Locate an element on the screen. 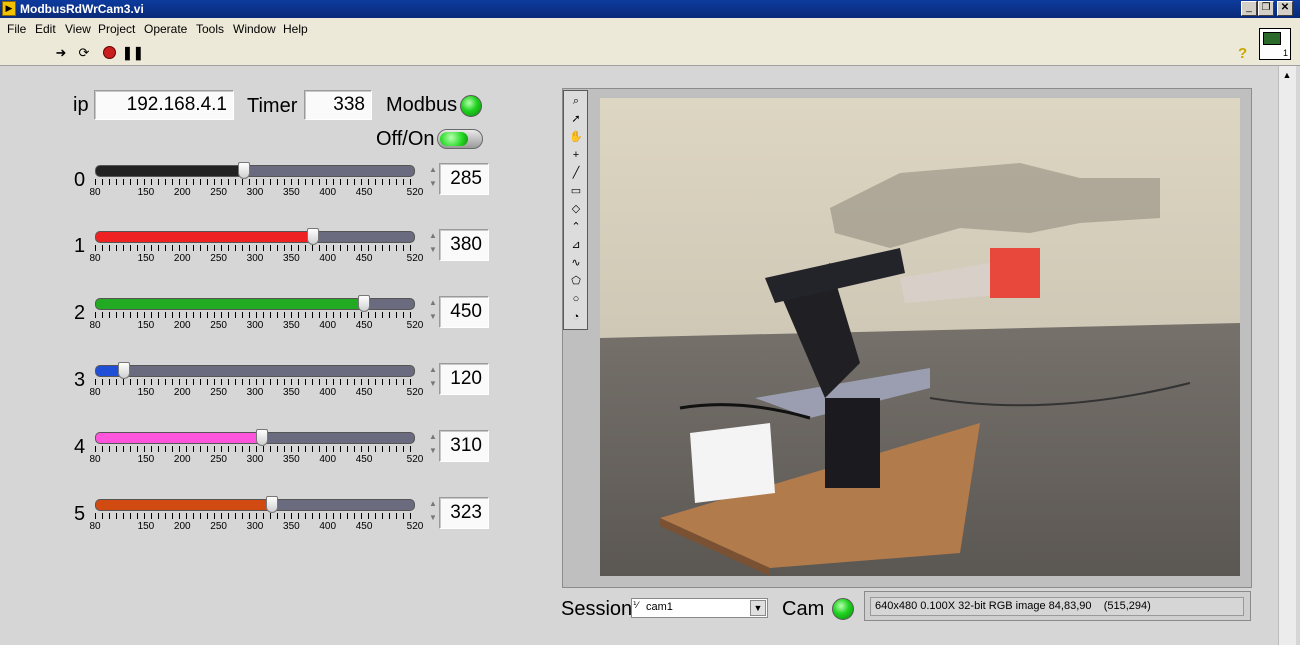 The width and height of the screenshot is (1300, 645). scroll-up-icon: ▲ is located at coordinates (1287, 75).